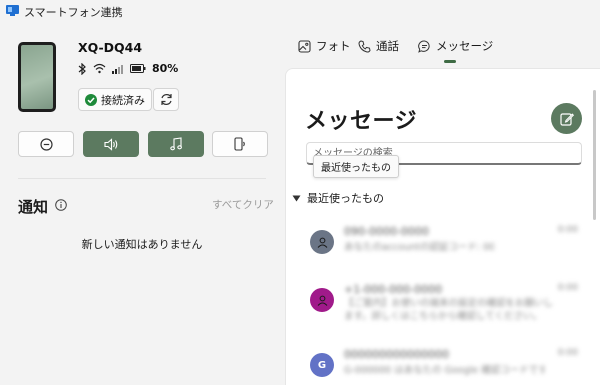 This screenshot has height=385, width=600. I want to click on notifications-title: 通知, so click(33, 207).